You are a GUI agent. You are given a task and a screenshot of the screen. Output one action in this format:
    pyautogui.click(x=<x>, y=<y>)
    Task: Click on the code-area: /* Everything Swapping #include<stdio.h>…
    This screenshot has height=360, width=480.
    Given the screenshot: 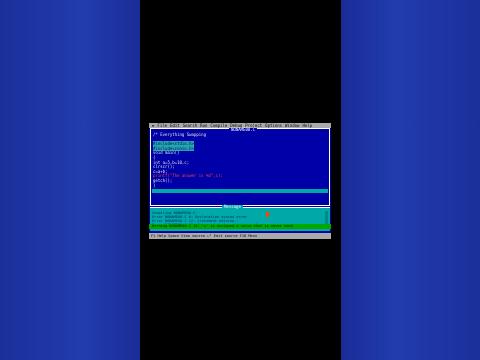 What is the action you would take?
    pyautogui.click(x=240, y=160)
    